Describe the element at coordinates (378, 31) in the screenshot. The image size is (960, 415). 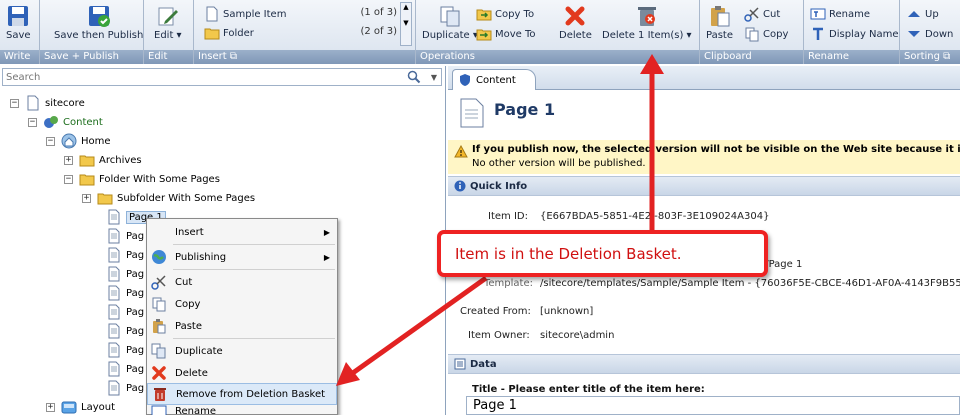
I see `folder-count: (2 of 3)` at that location.